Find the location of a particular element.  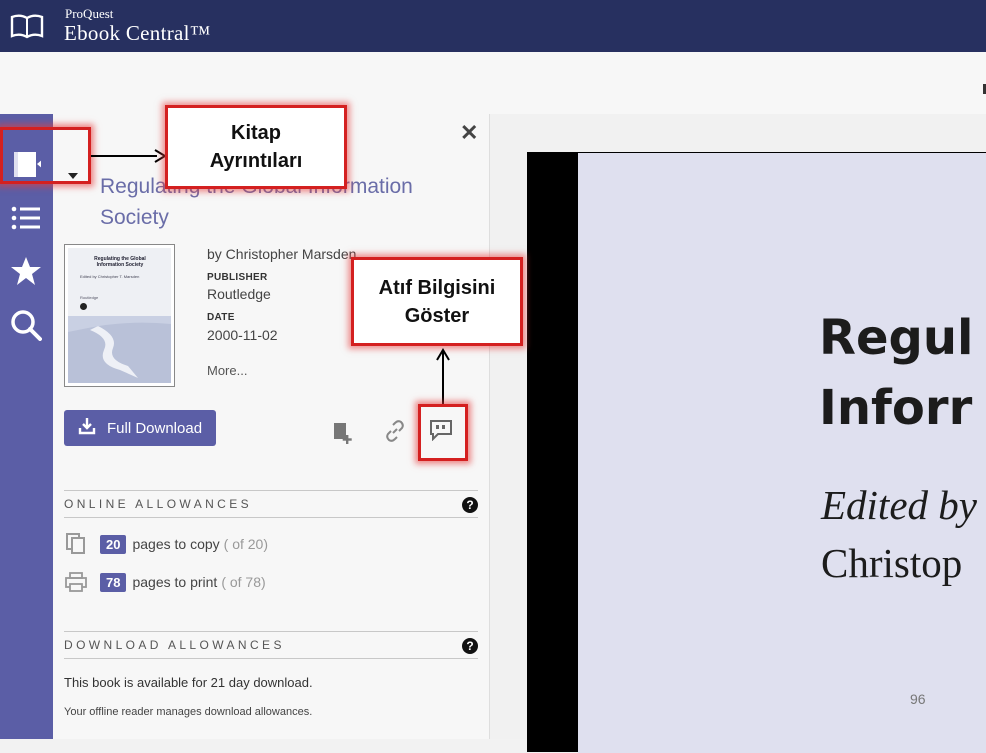

reader-toolbar is located at coordinates (493, 83).